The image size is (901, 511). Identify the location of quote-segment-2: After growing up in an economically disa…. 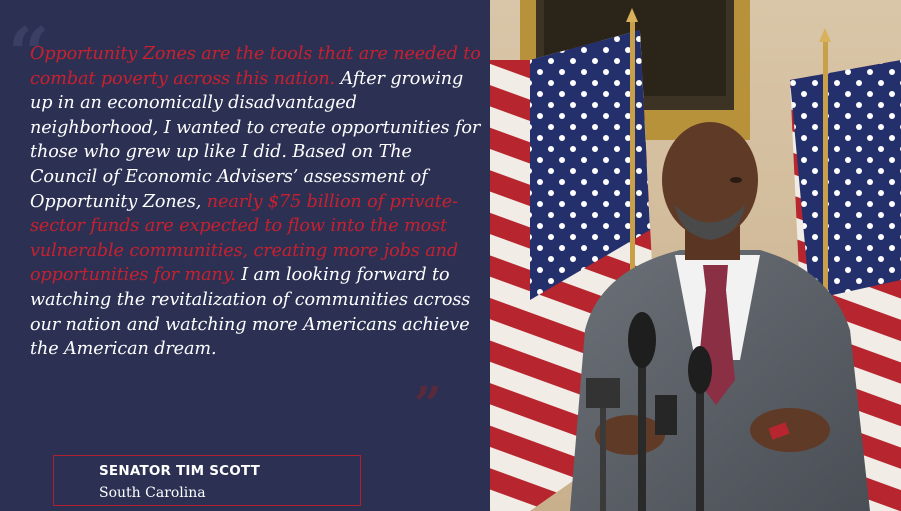
(255, 140).